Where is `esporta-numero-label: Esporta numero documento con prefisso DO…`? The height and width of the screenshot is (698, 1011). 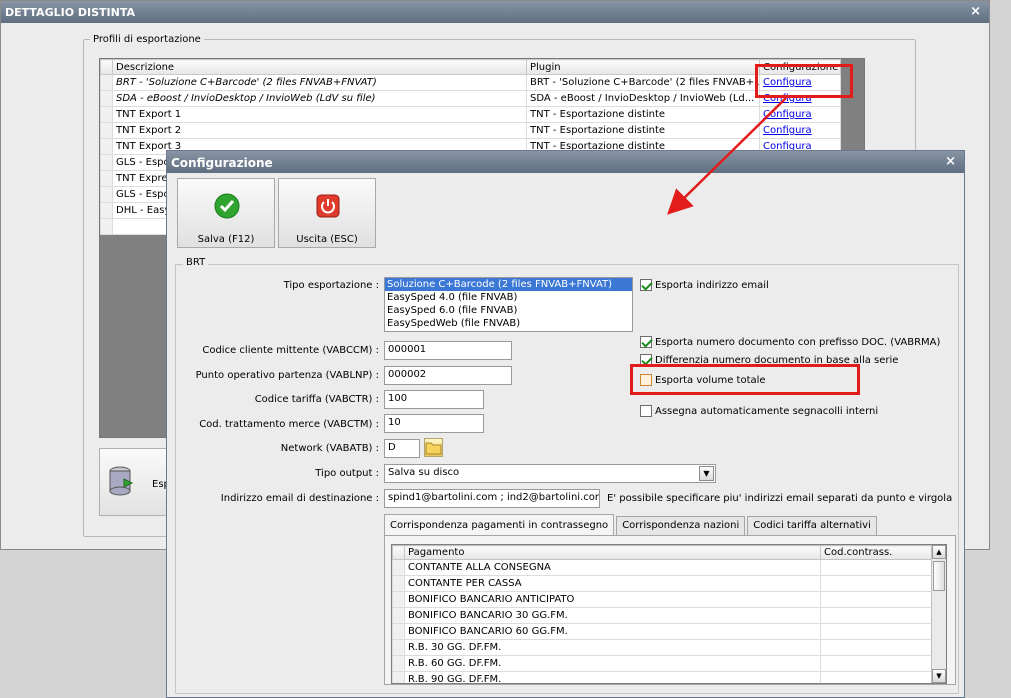
esporta-numero-label: Esporta numero documento con prefisso DO… is located at coordinates (798, 342).